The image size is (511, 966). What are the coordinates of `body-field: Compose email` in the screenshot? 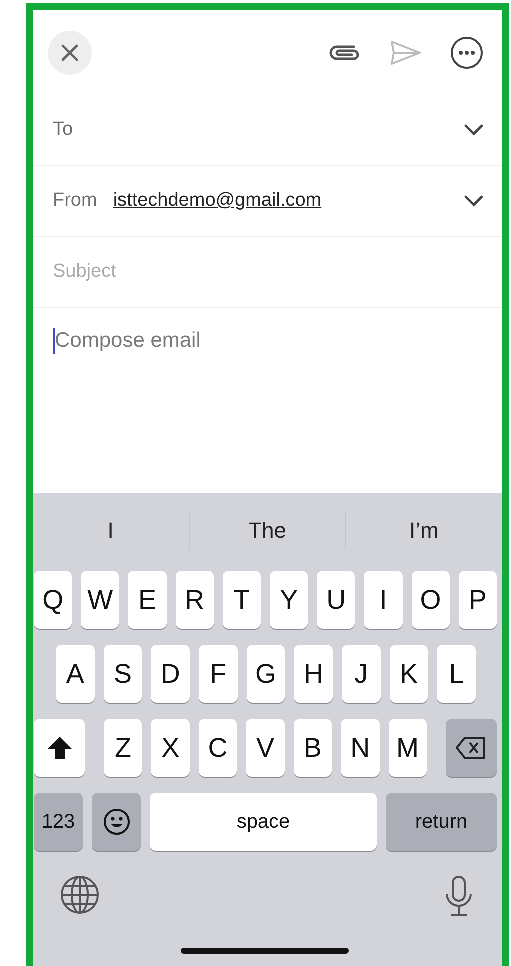 It's located at (127, 341).